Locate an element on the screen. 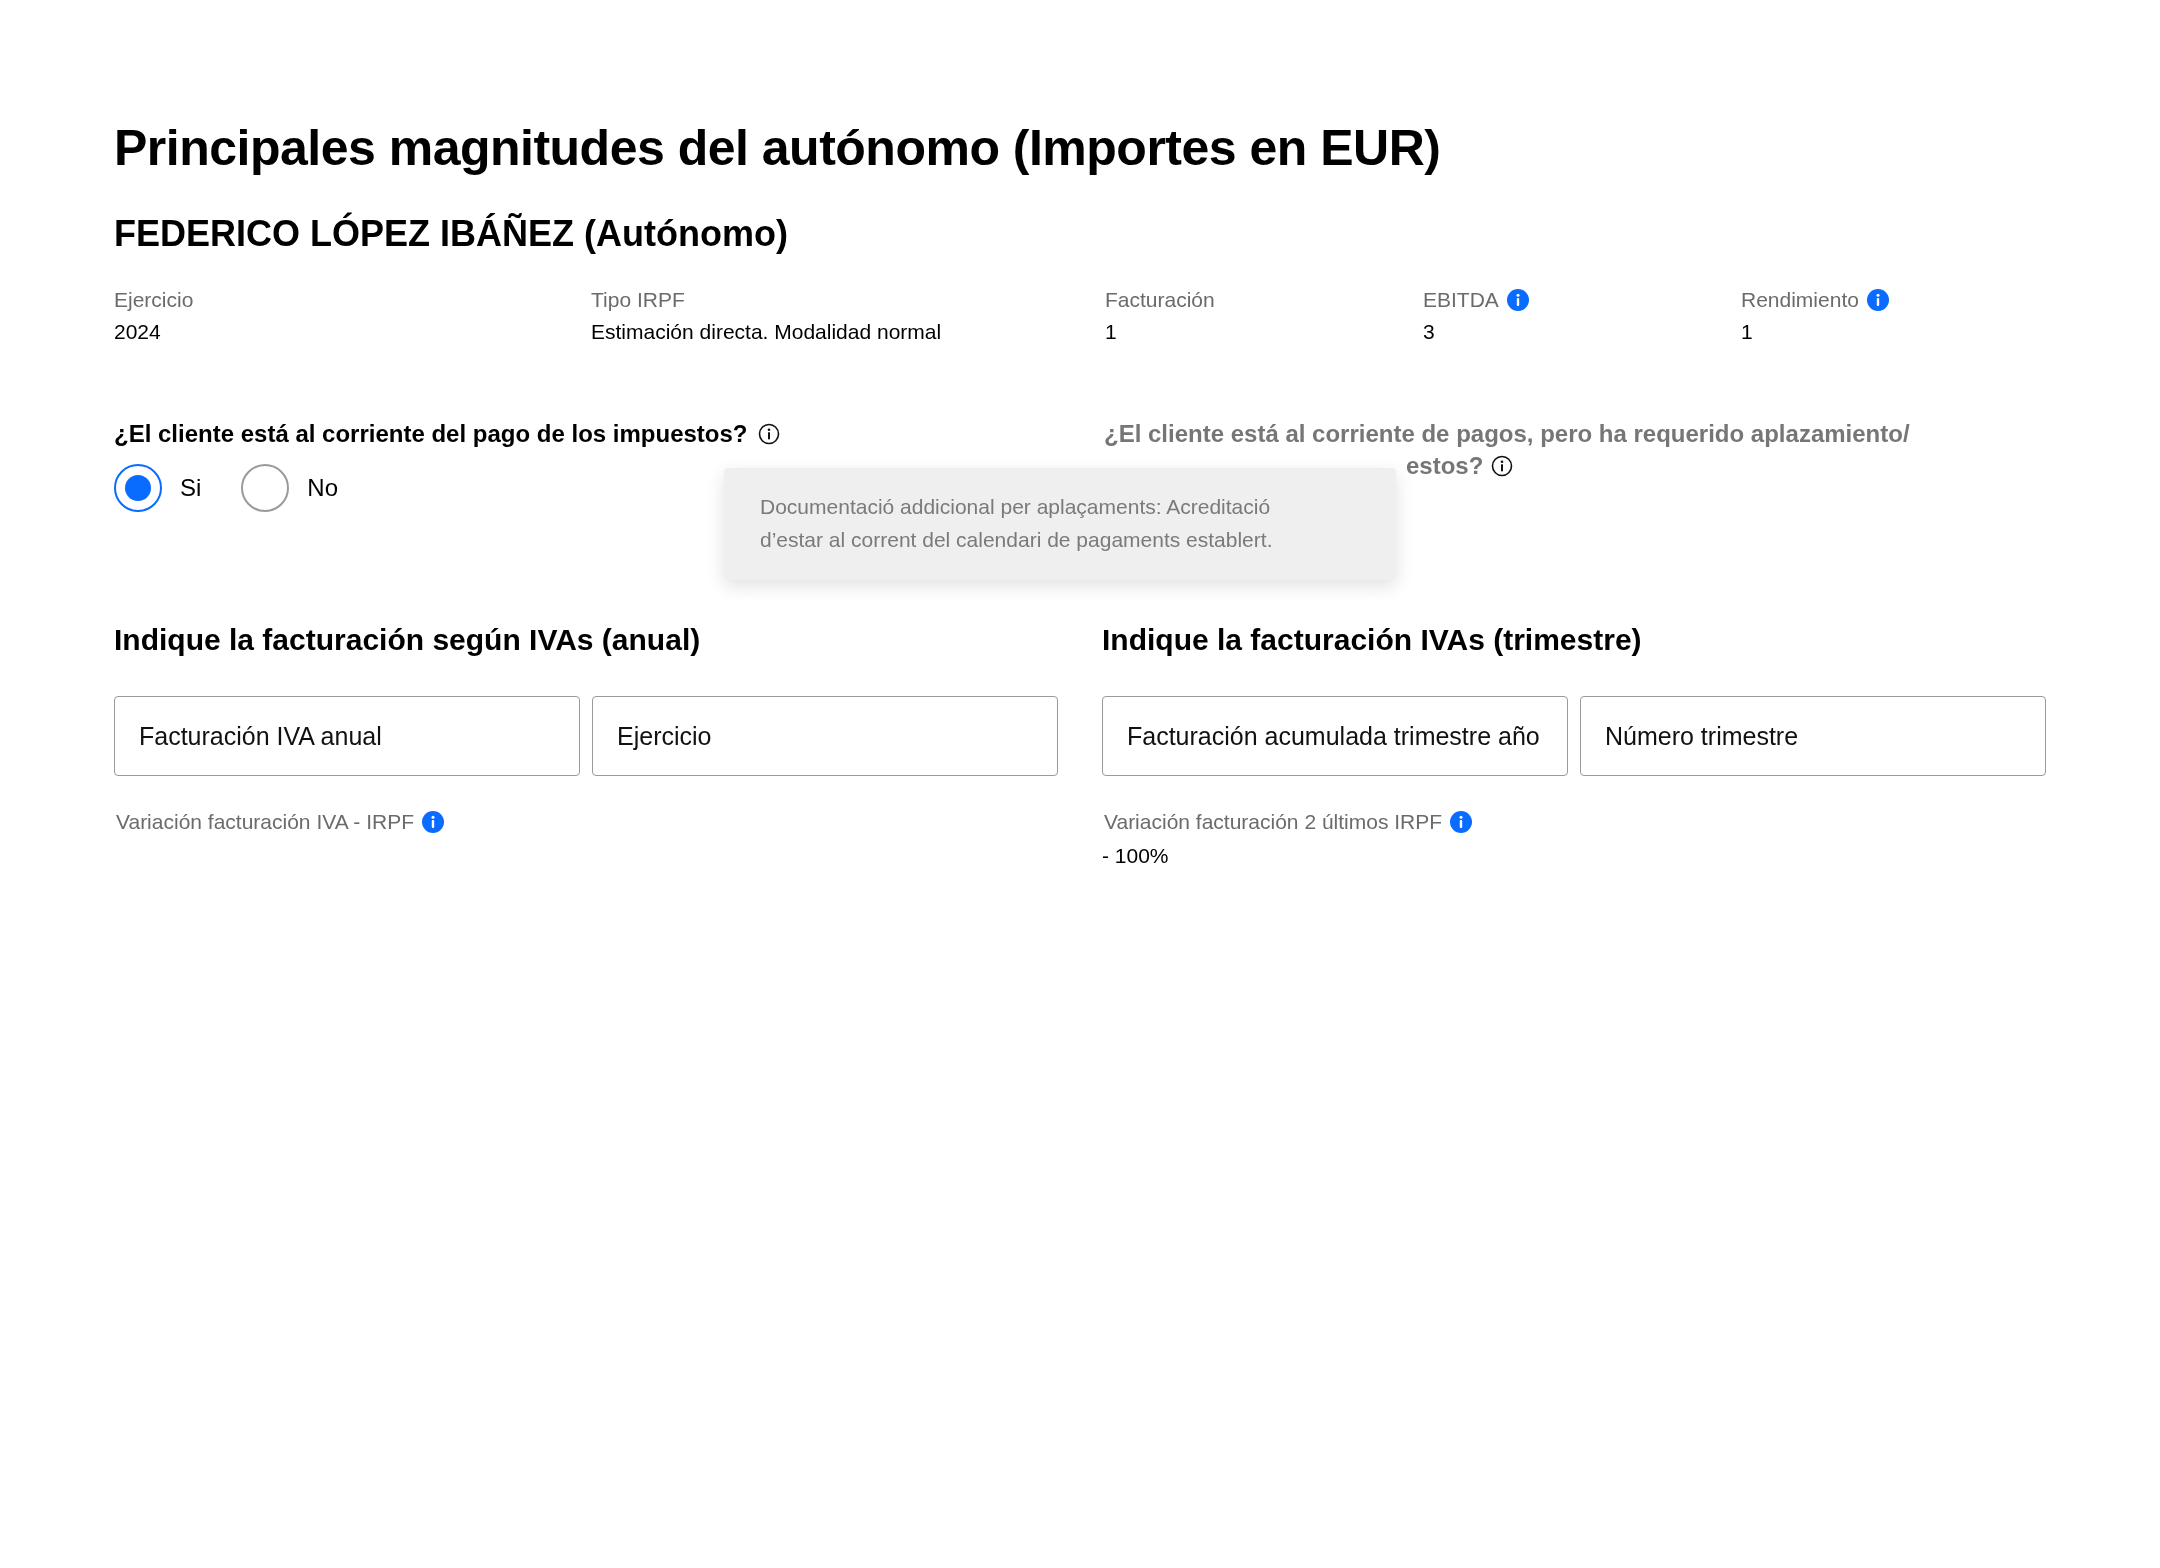  radio-option: Si is located at coordinates (158, 488).